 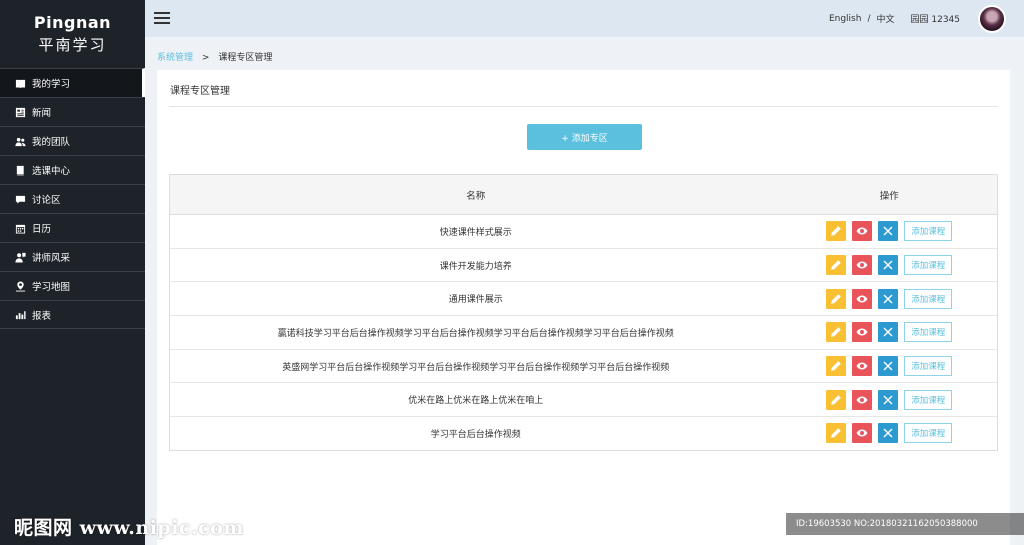 I want to click on table-row: 课件开发能力培养 添加课程, so click(x=583, y=264).